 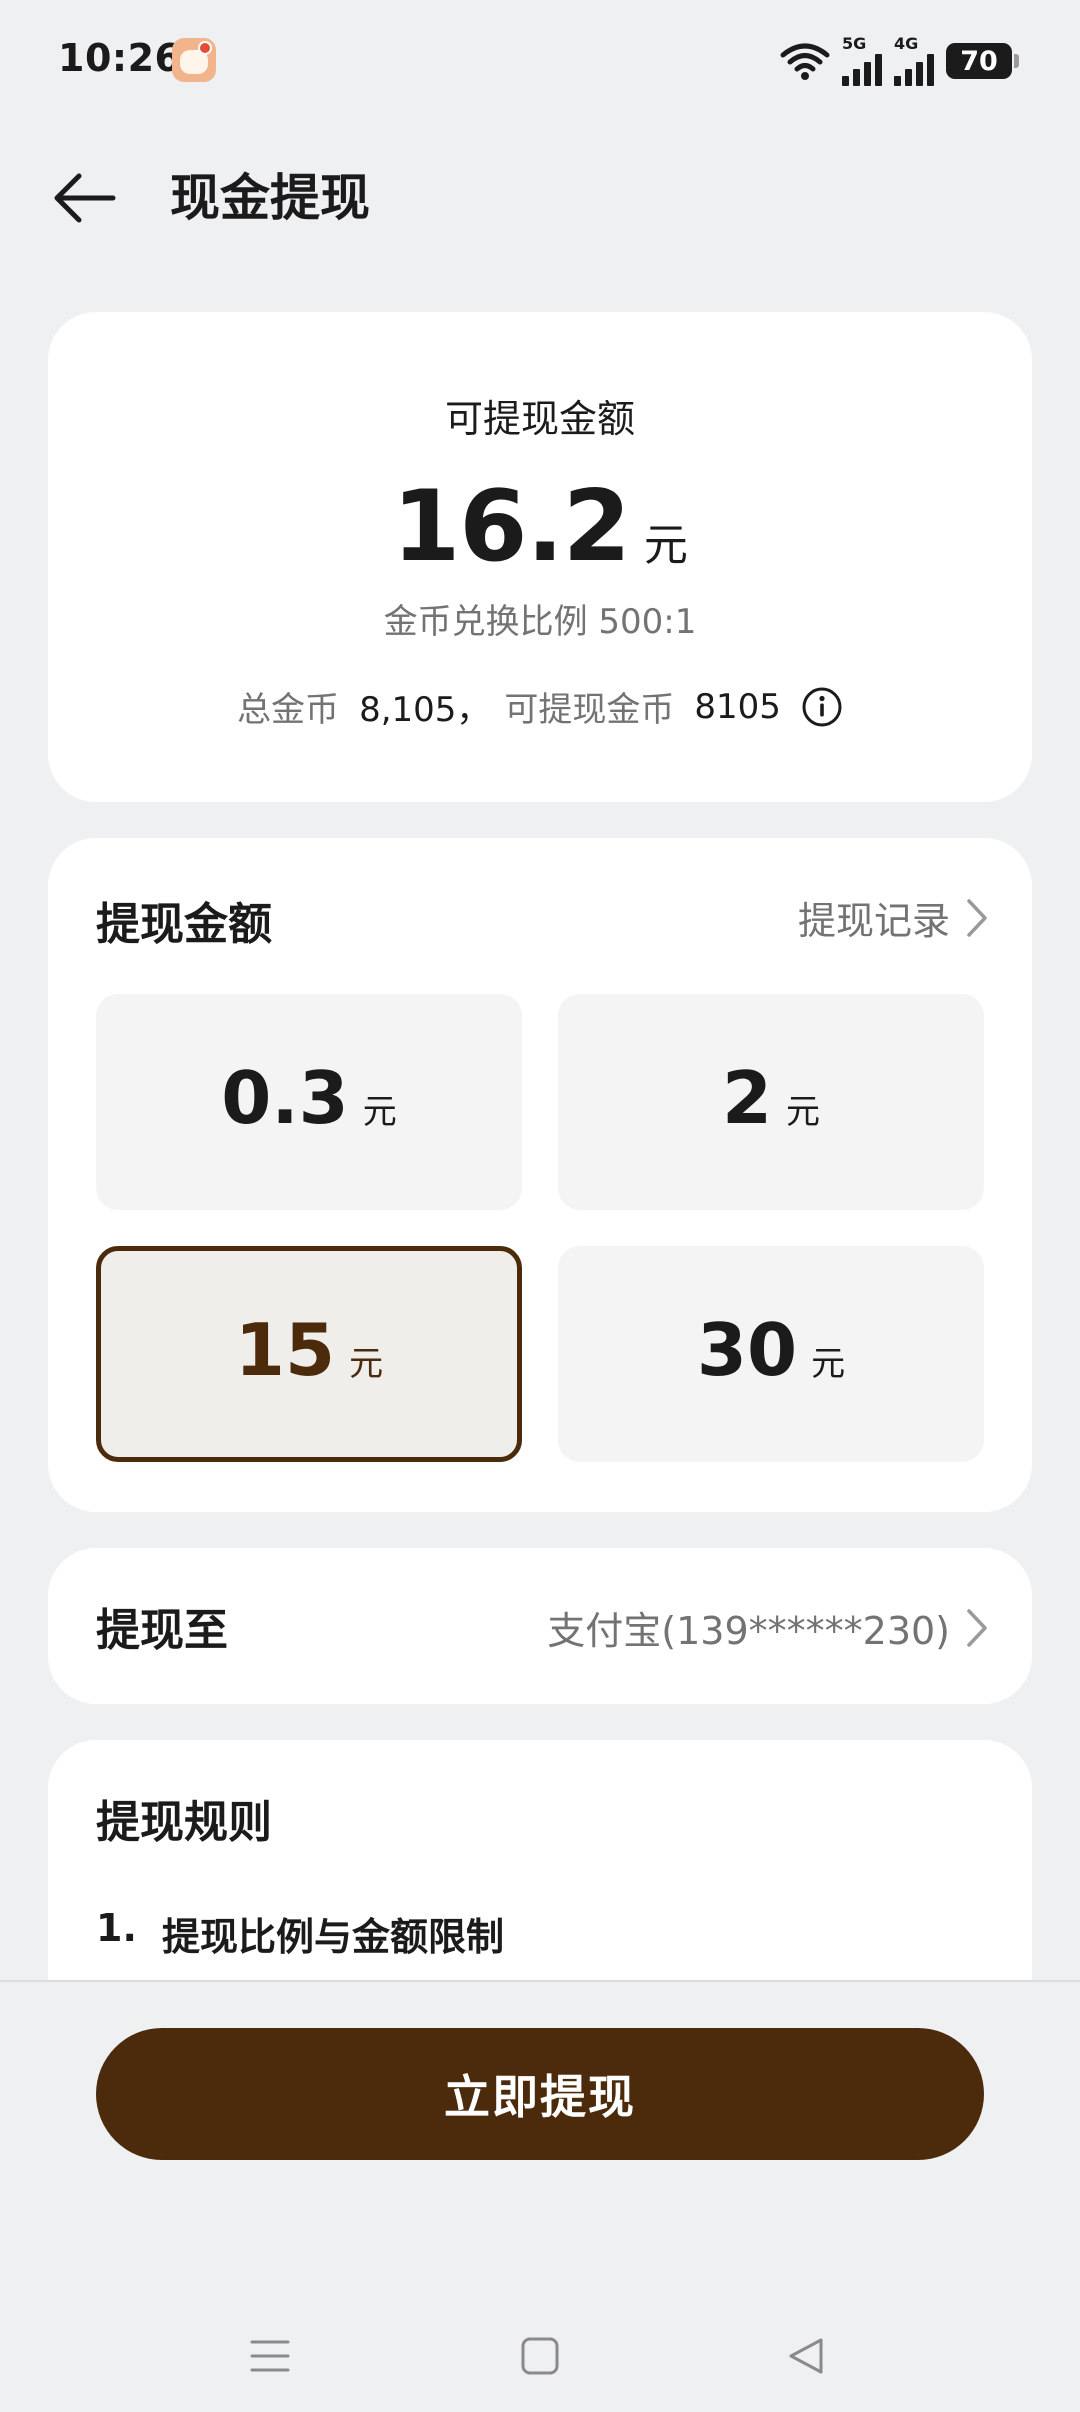 What do you see at coordinates (184, 924) in the screenshot?
I see `amount-section-title: 提现金额` at bounding box center [184, 924].